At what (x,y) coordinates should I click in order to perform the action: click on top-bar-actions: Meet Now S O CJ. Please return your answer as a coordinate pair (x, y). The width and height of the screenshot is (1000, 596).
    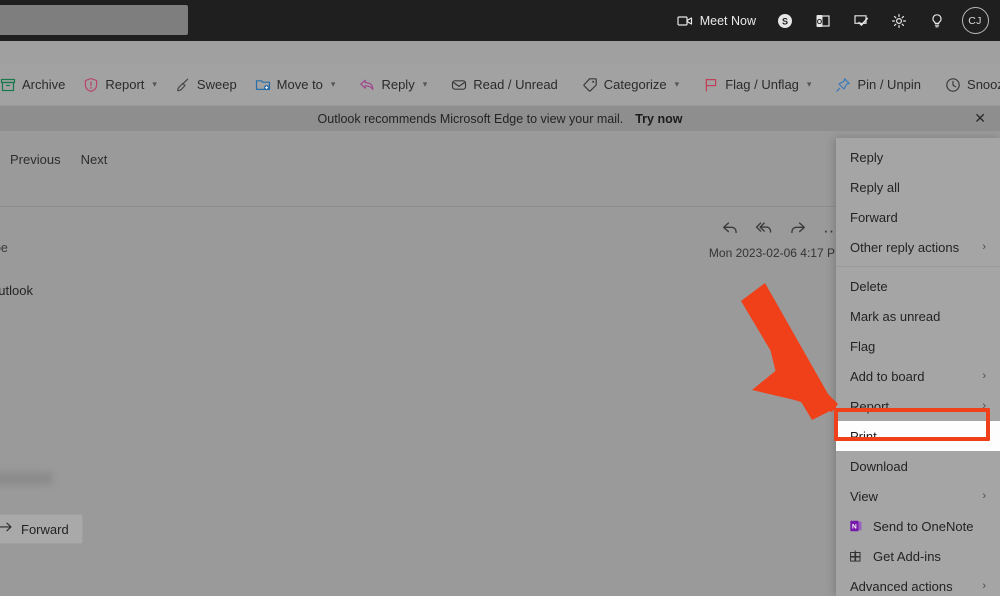
    Looking at the image, I should click on (833, 20).